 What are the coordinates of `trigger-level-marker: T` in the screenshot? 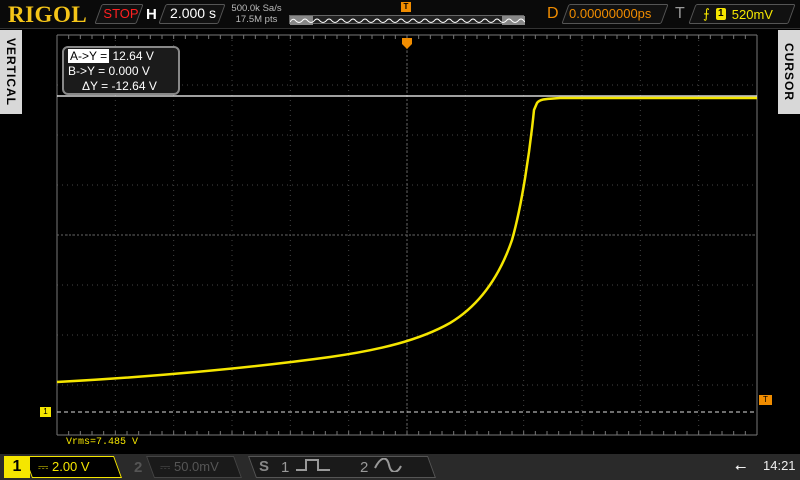 It's located at (765, 400).